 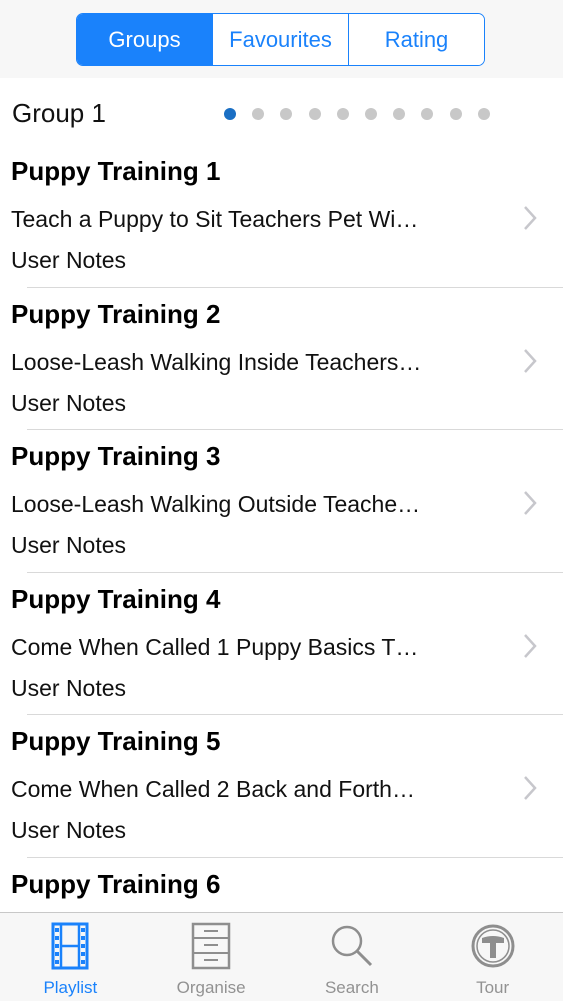 I want to click on item-title: Puppy Training 5, so click(x=116, y=741).